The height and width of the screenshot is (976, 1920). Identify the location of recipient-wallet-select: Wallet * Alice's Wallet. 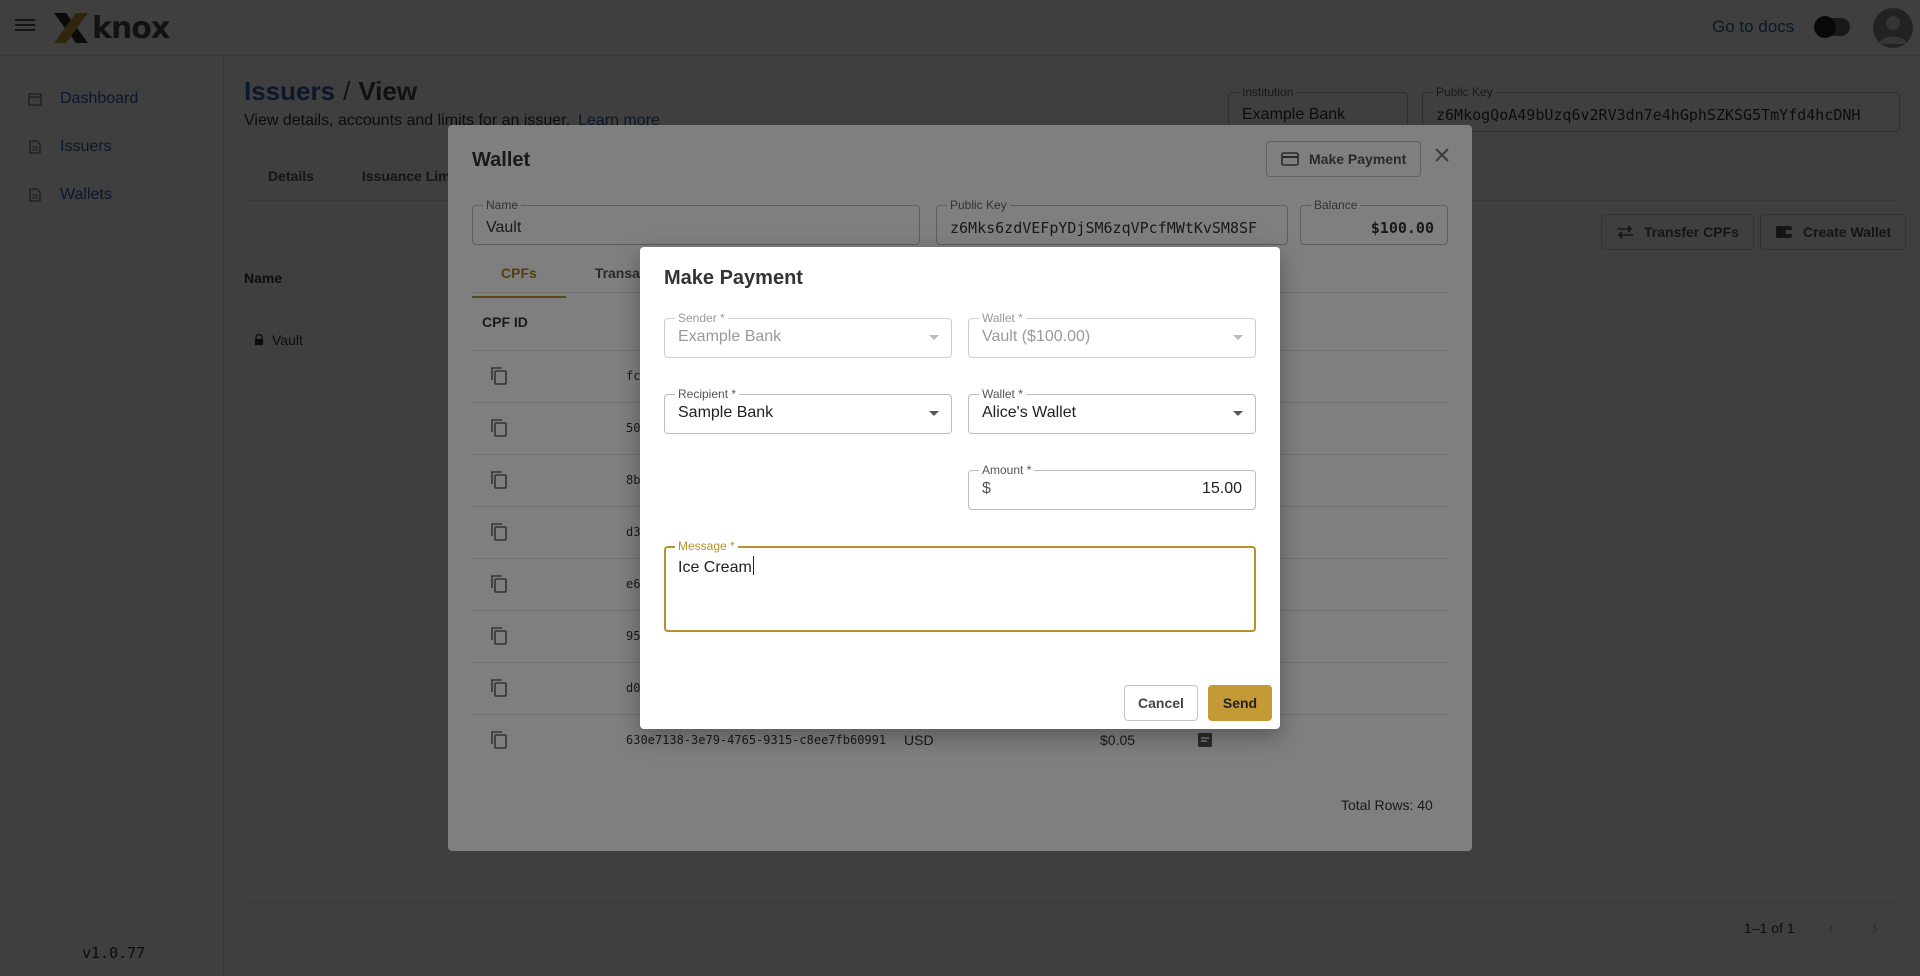
(1112, 410).